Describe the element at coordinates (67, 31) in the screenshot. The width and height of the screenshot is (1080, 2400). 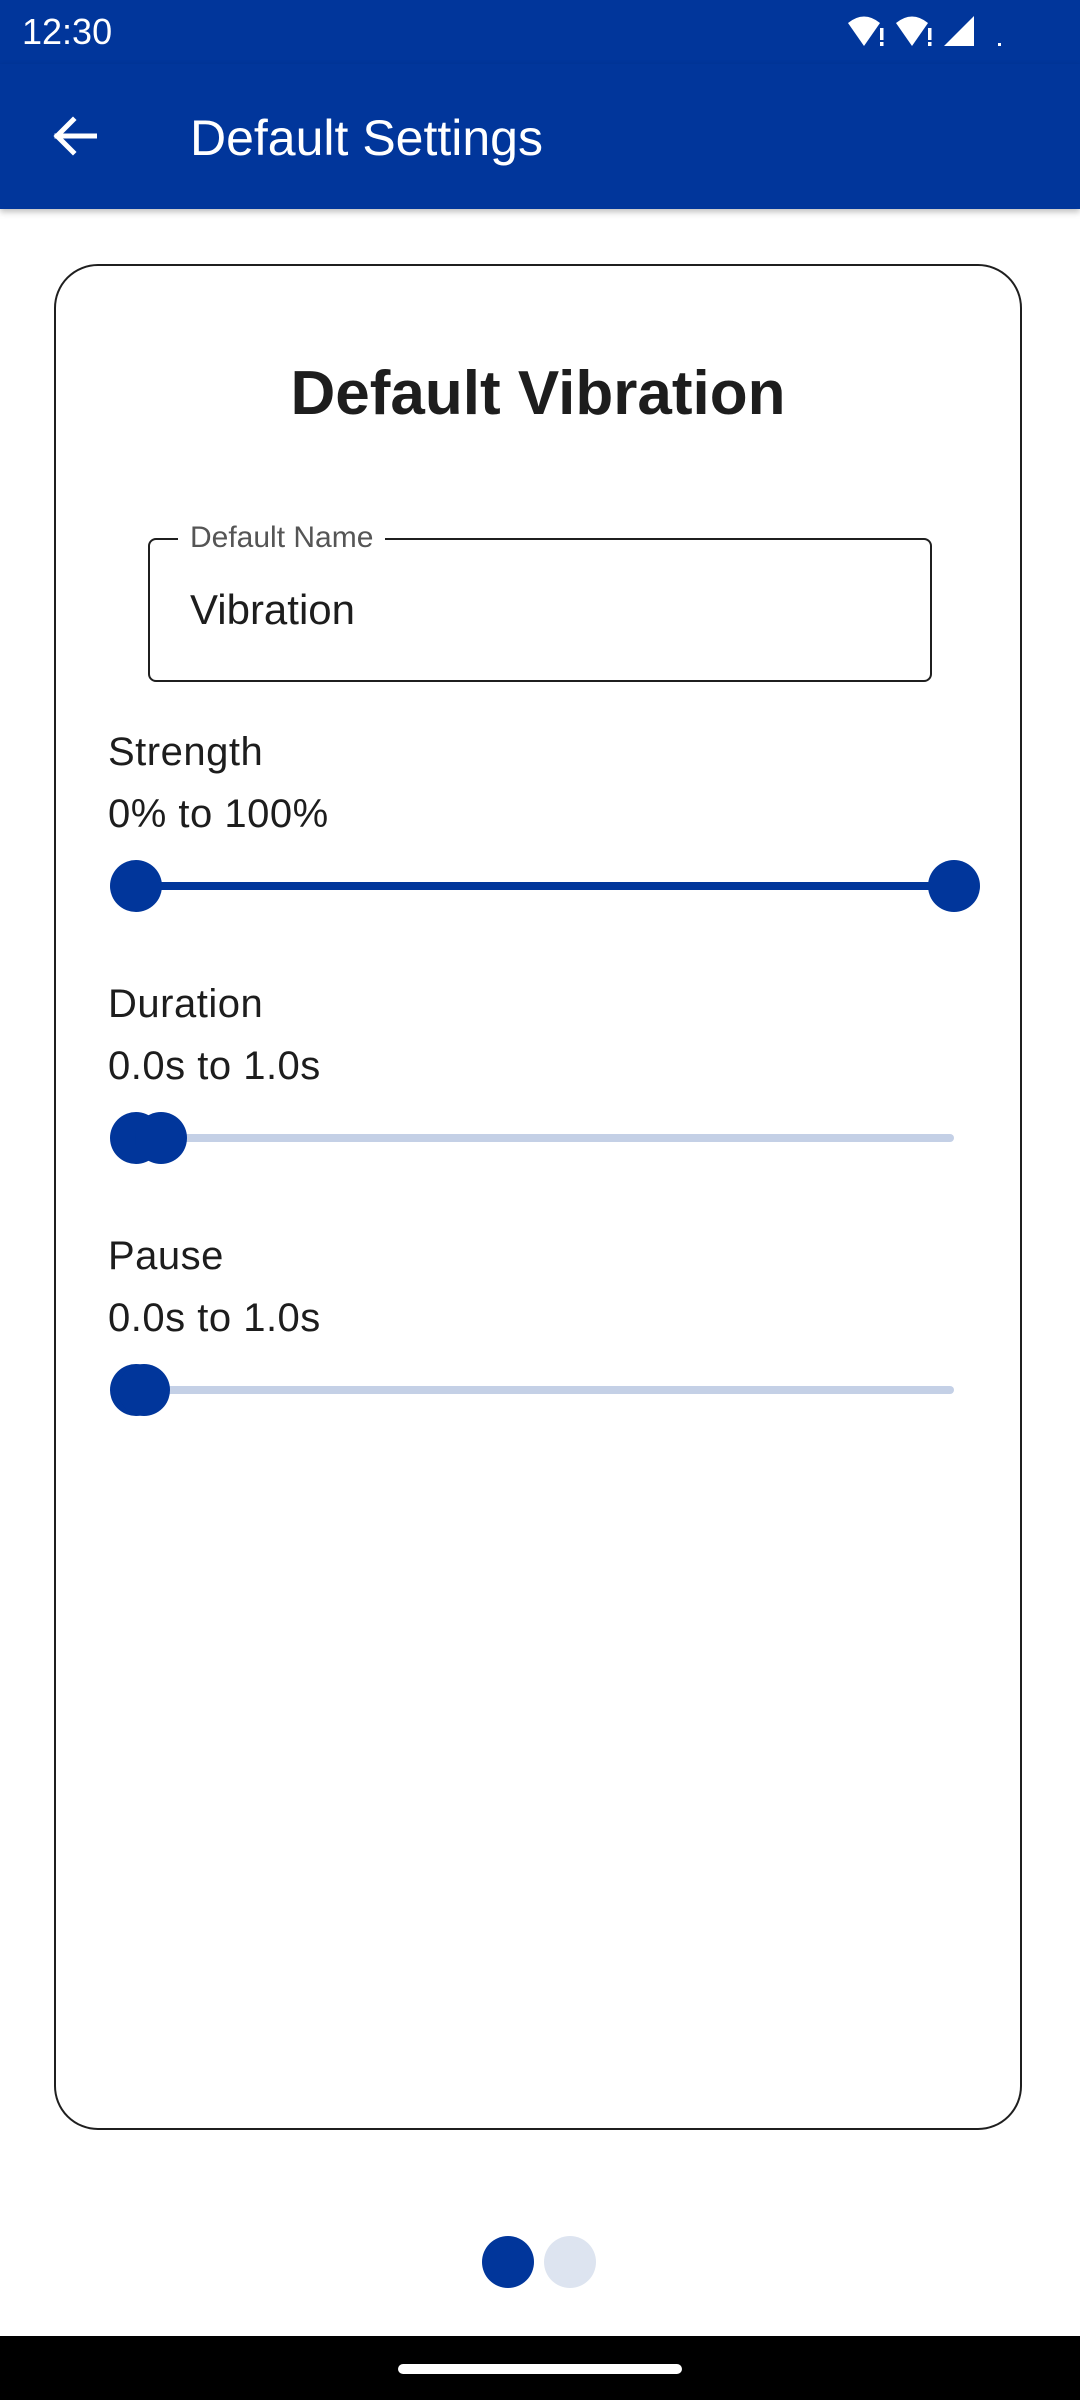
I see `status-time: 12:30` at that location.